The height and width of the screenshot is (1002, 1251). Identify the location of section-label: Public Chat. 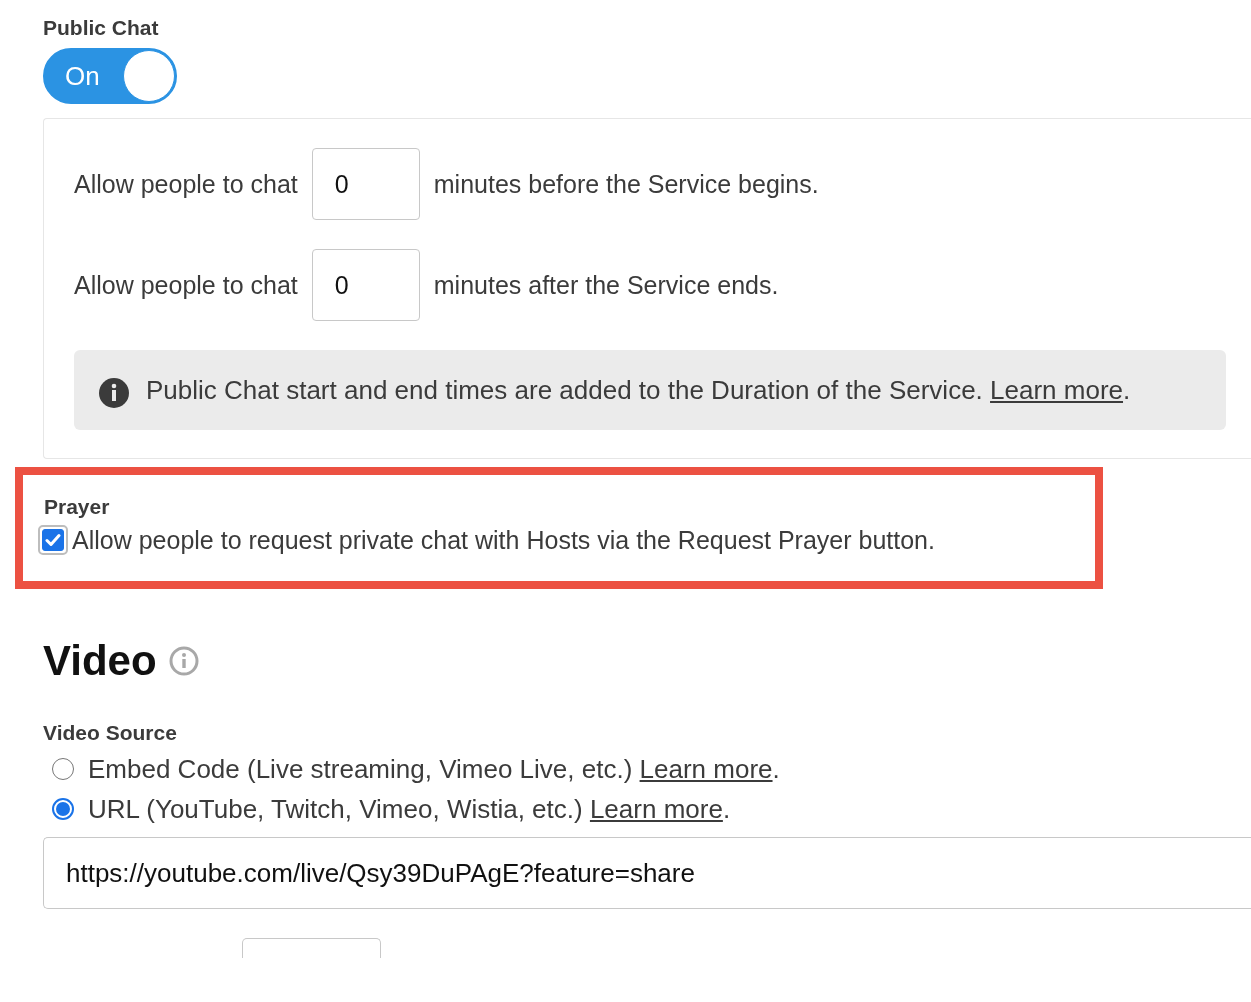
(101, 28).